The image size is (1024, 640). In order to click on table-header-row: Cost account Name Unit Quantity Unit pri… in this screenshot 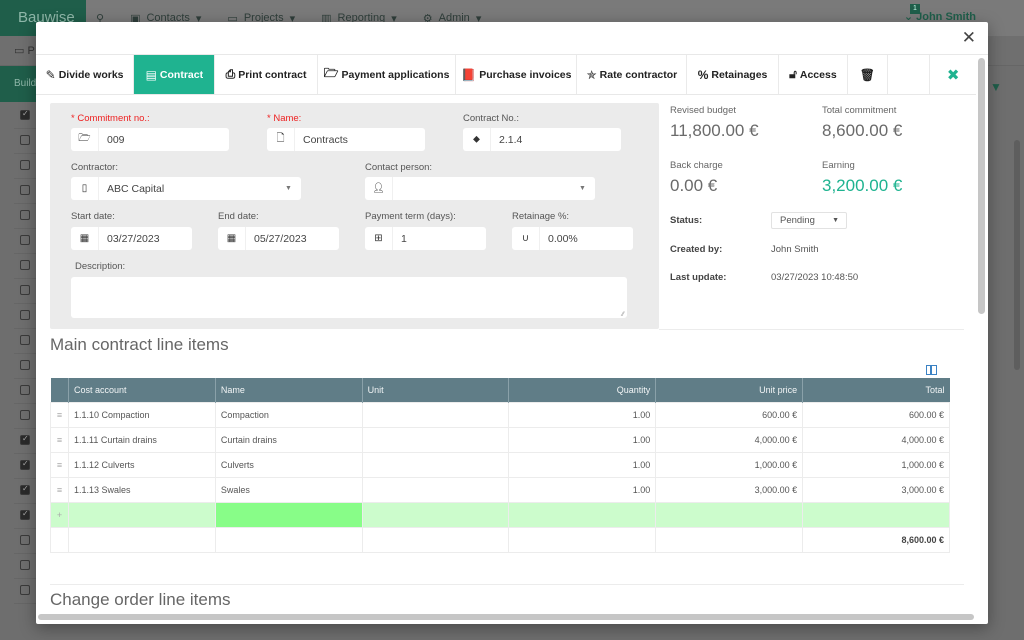, I will do `click(500, 390)`.